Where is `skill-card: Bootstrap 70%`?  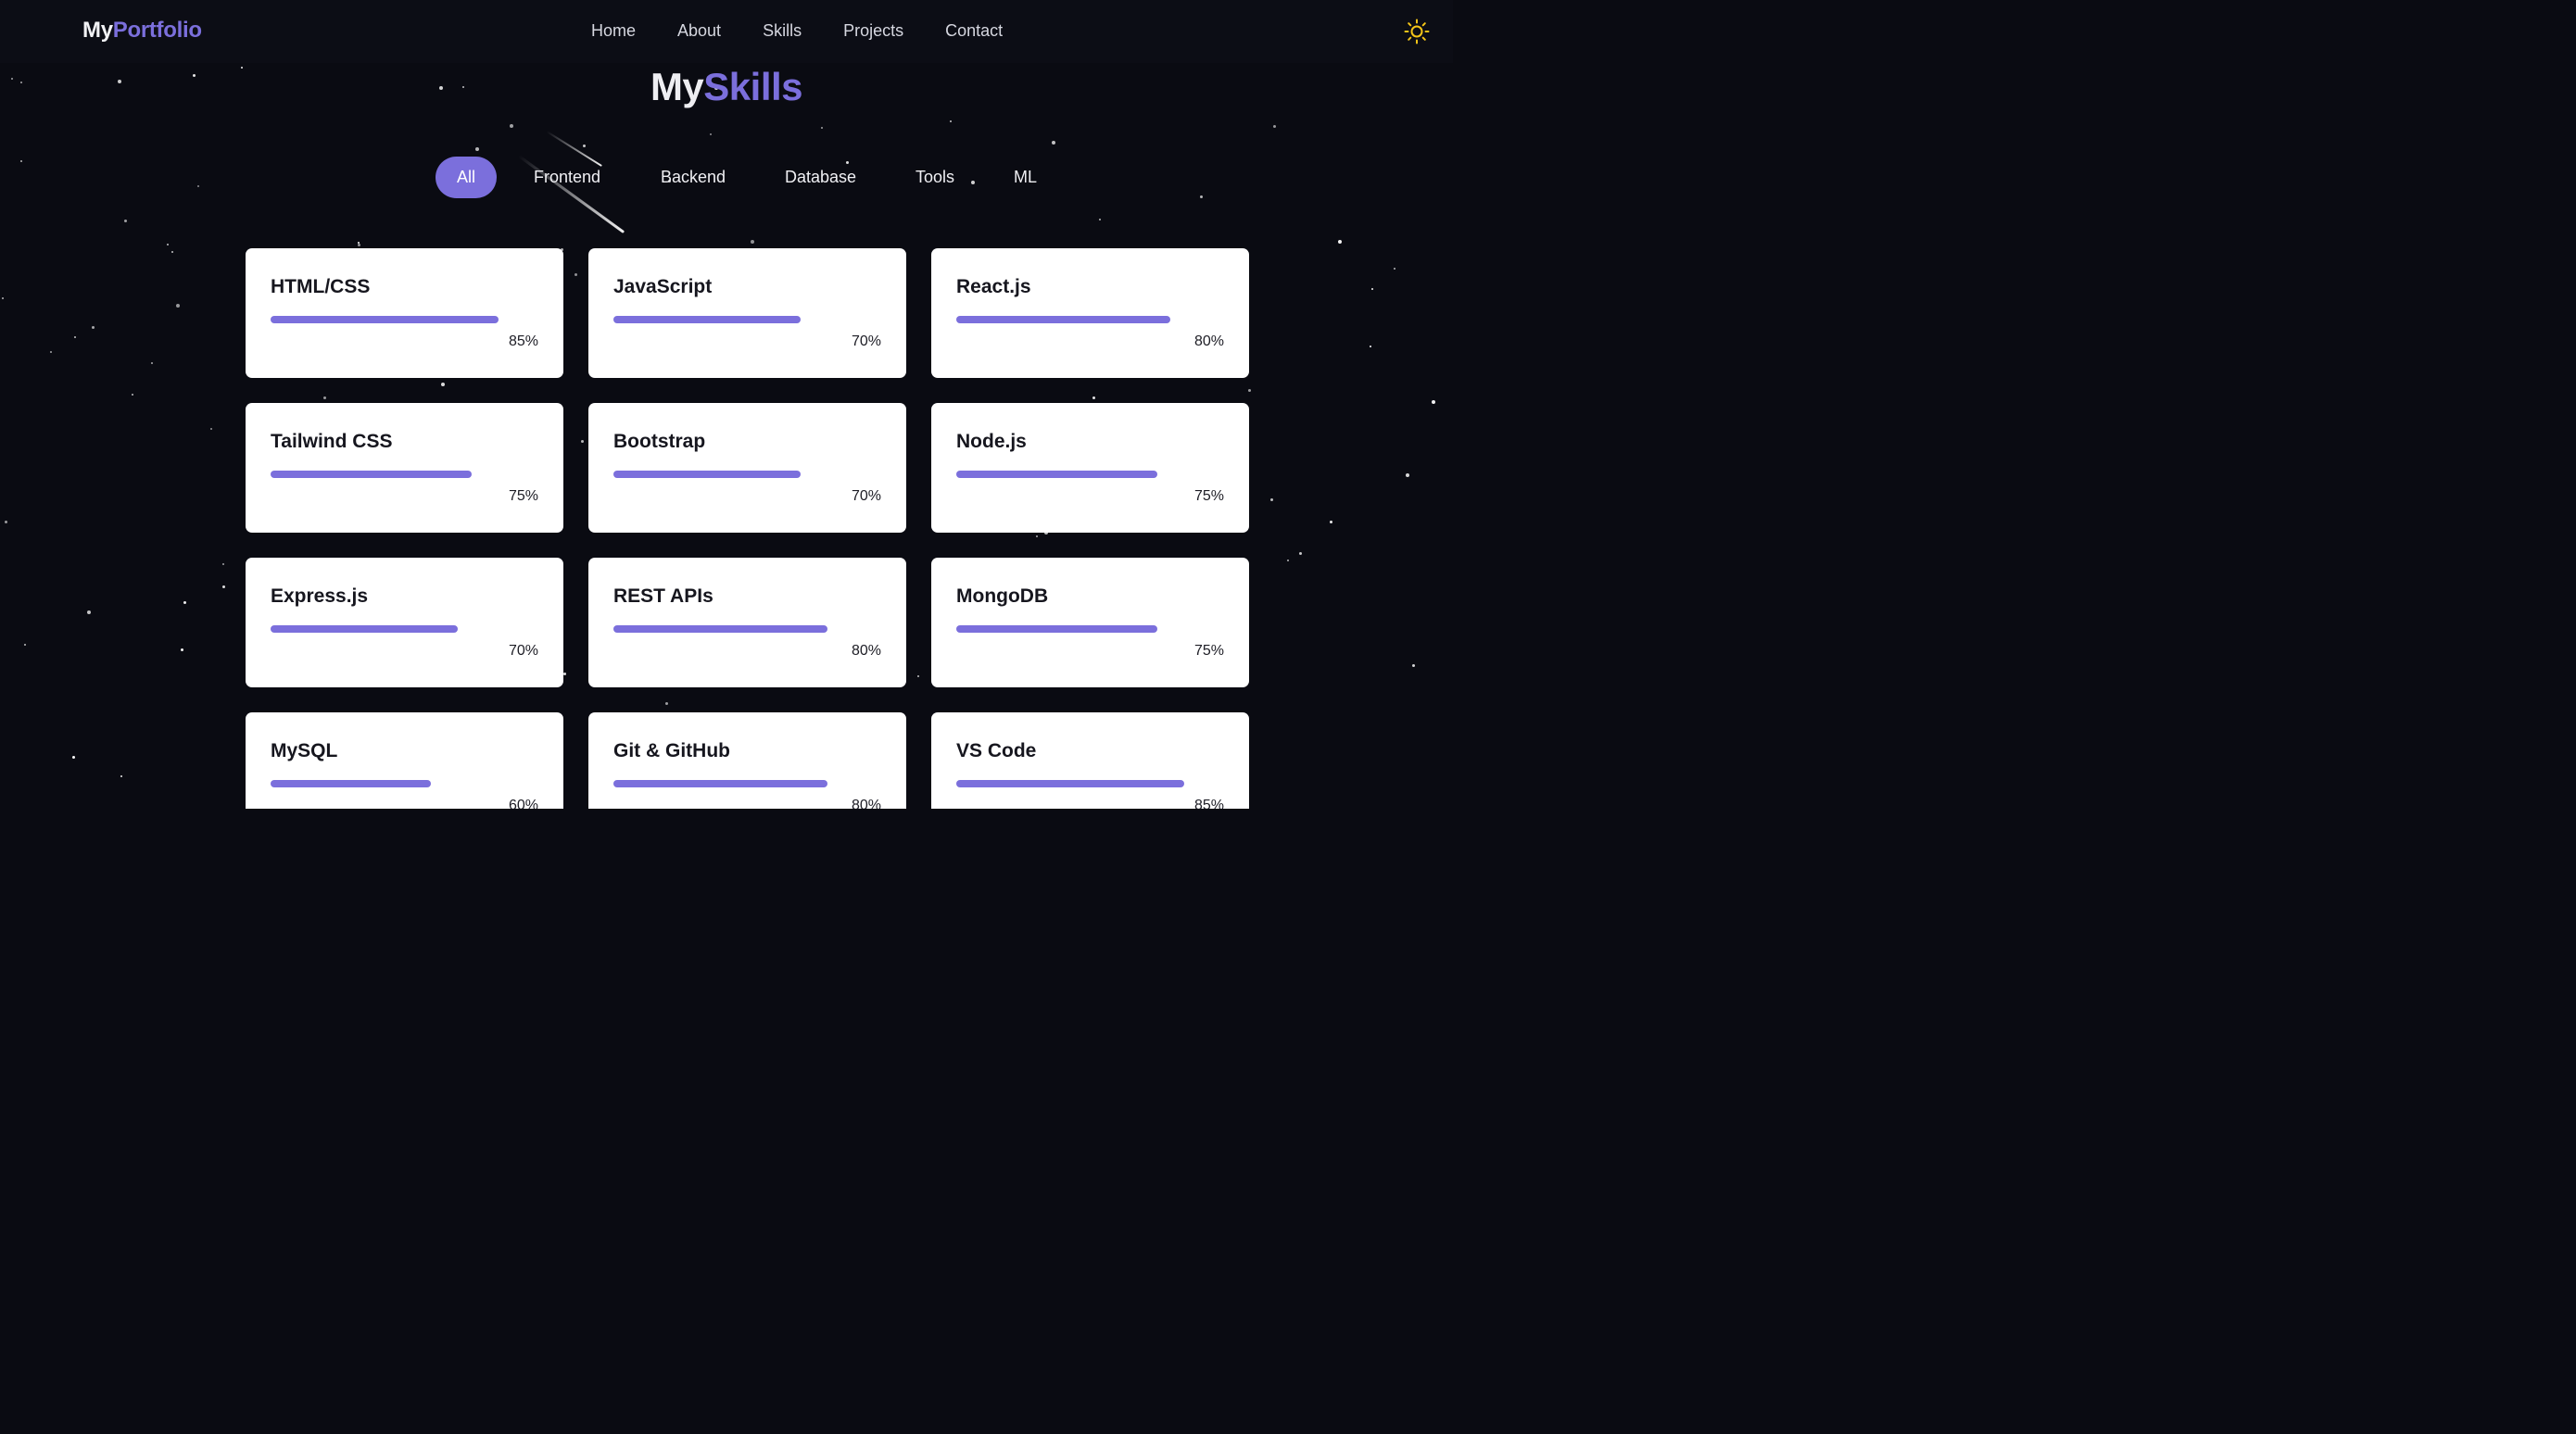 skill-card: Bootstrap 70% is located at coordinates (747, 468).